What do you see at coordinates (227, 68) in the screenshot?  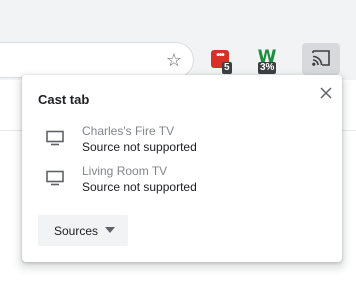 I see `extension-badge: 5` at bounding box center [227, 68].